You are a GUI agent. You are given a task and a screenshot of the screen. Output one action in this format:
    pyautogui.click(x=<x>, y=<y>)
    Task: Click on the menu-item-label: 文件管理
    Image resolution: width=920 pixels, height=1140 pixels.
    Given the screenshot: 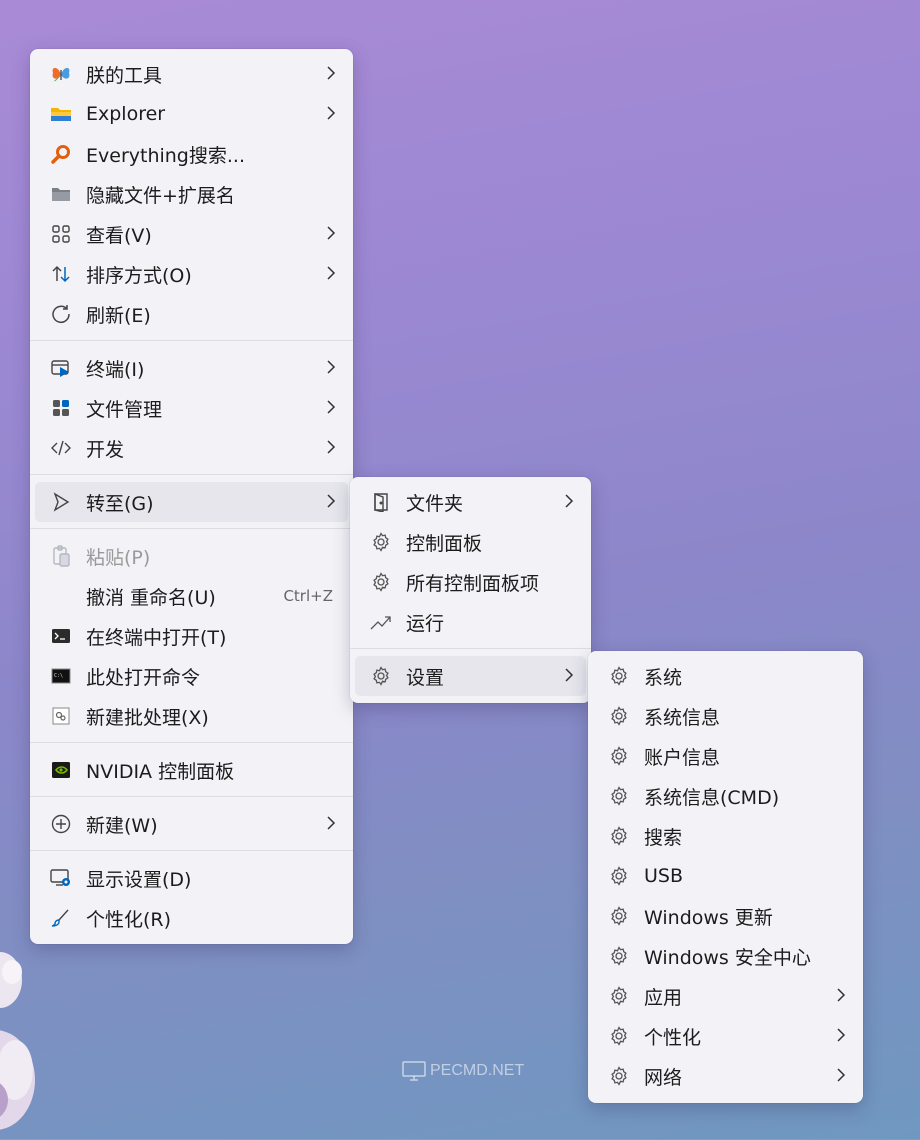 What is the action you would take?
    pyautogui.click(x=124, y=409)
    